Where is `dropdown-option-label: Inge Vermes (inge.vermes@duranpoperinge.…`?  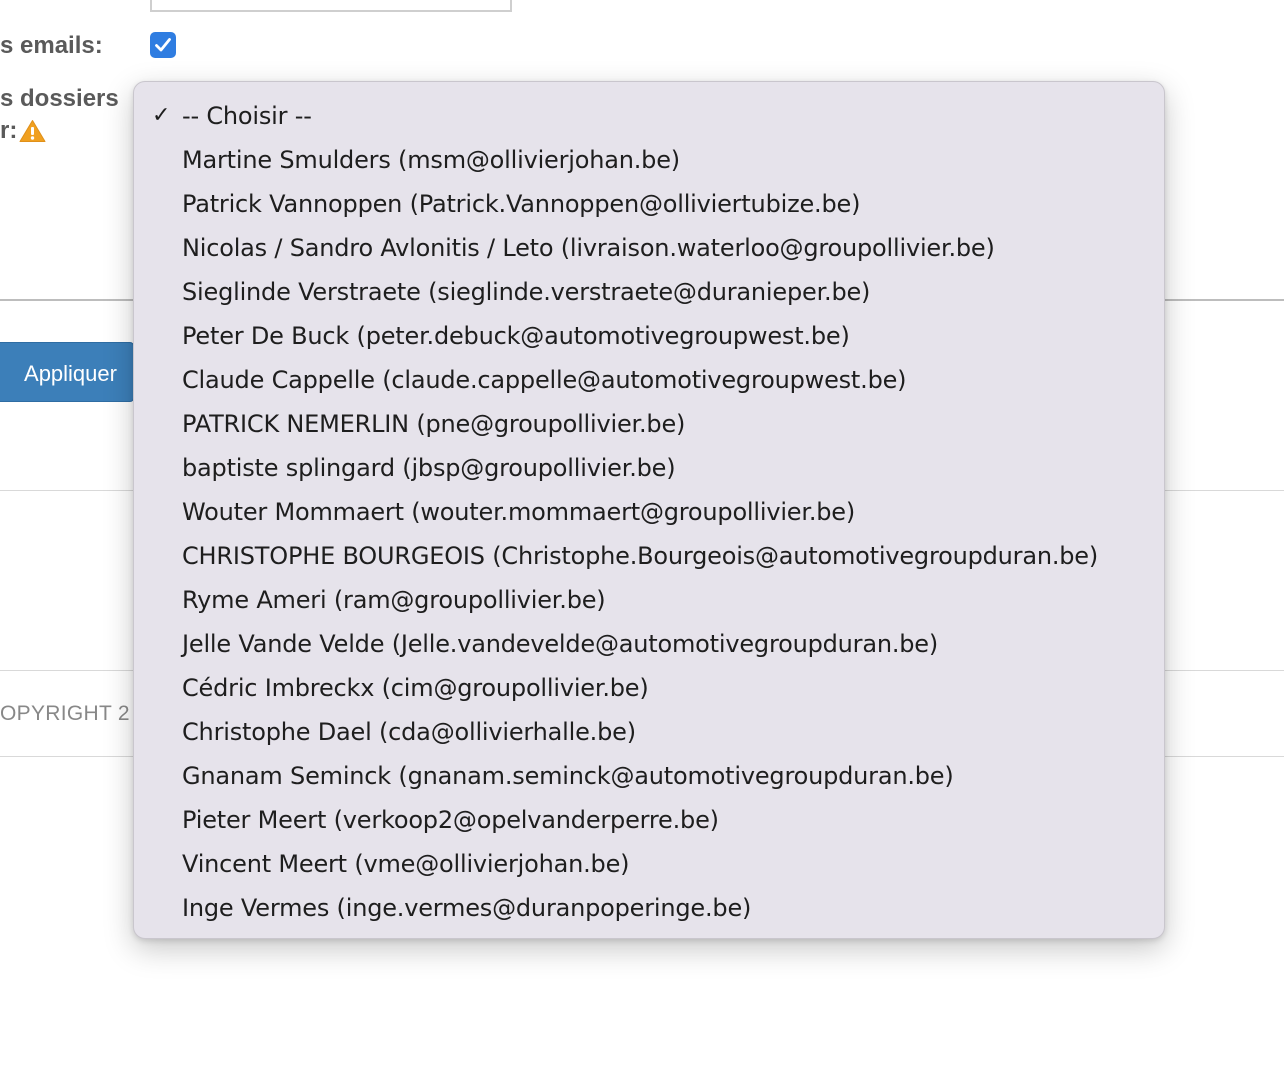
dropdown-option-label: Inge Vermes (inge.vermes@duranpoperinge.… is located at coordinates (467, 908).